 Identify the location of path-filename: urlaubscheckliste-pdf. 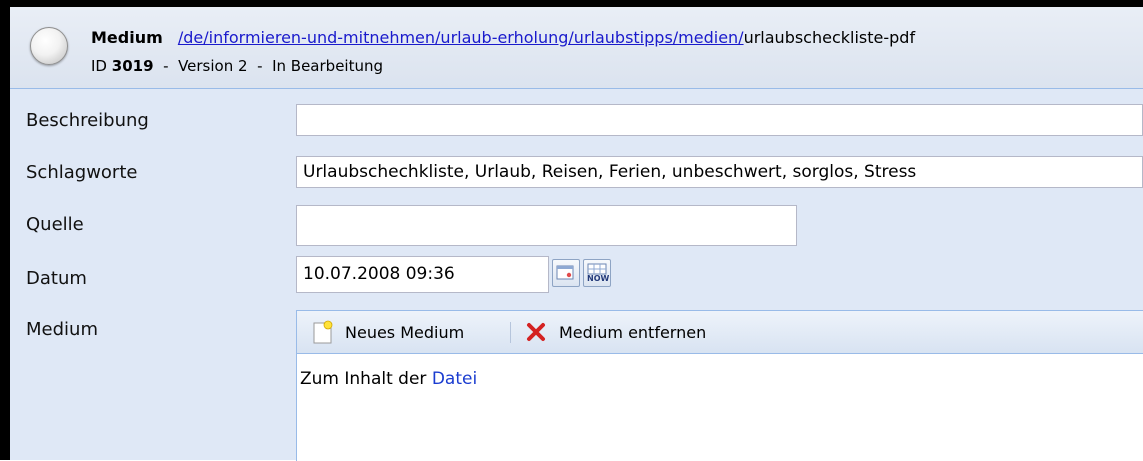
(829, 37).